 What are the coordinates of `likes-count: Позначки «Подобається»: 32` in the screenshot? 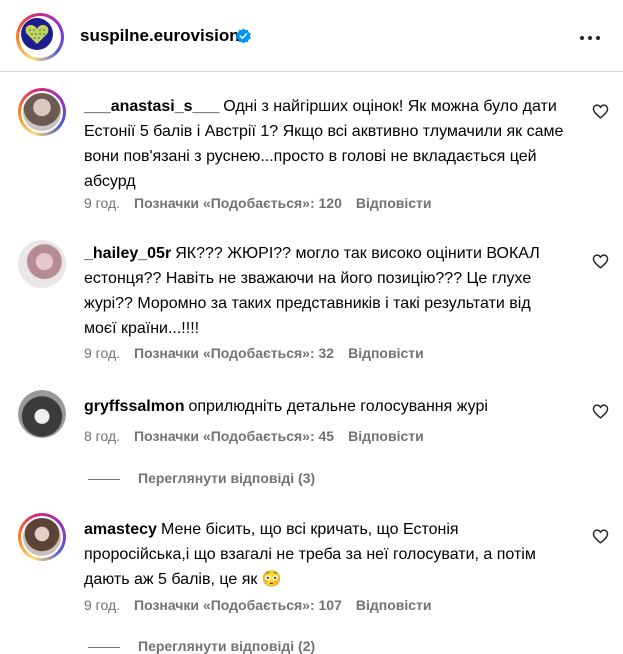 It's located at (234, 353).